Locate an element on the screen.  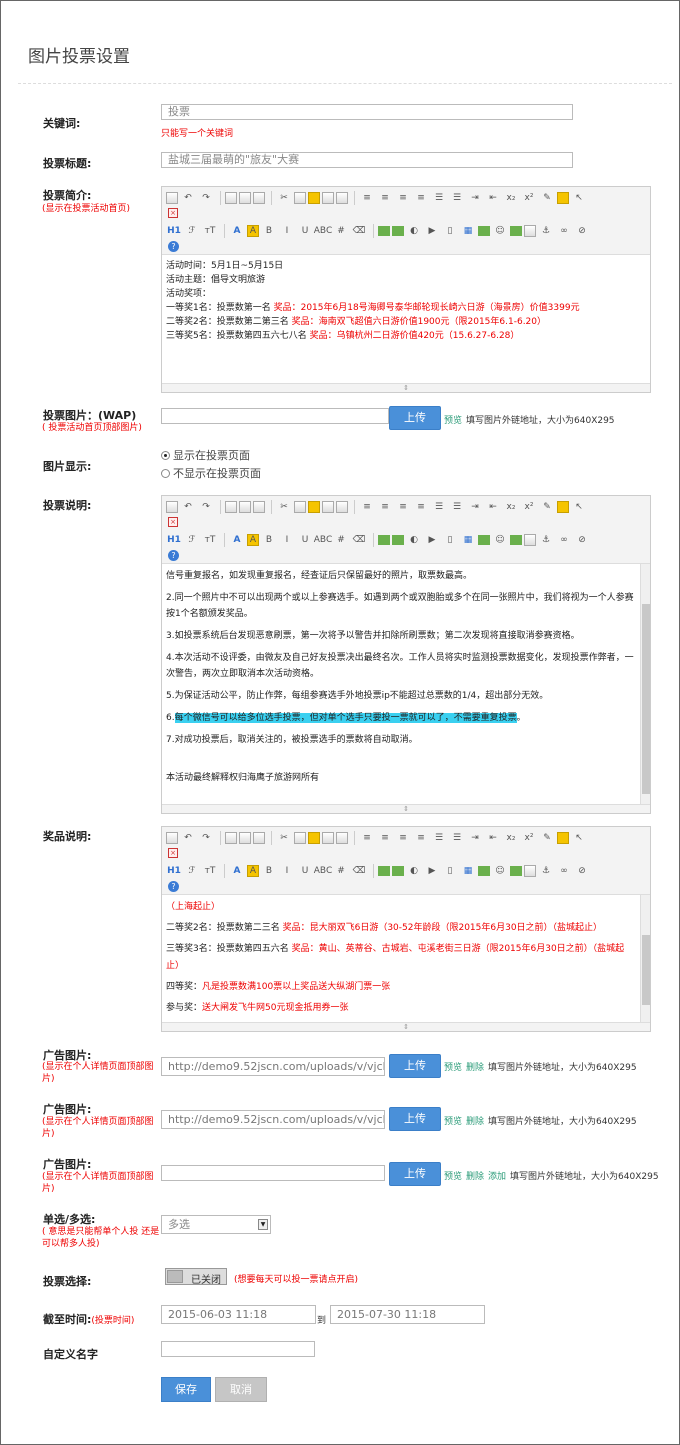
subscript-icon: x₂ is located at coordinates (511, 838).